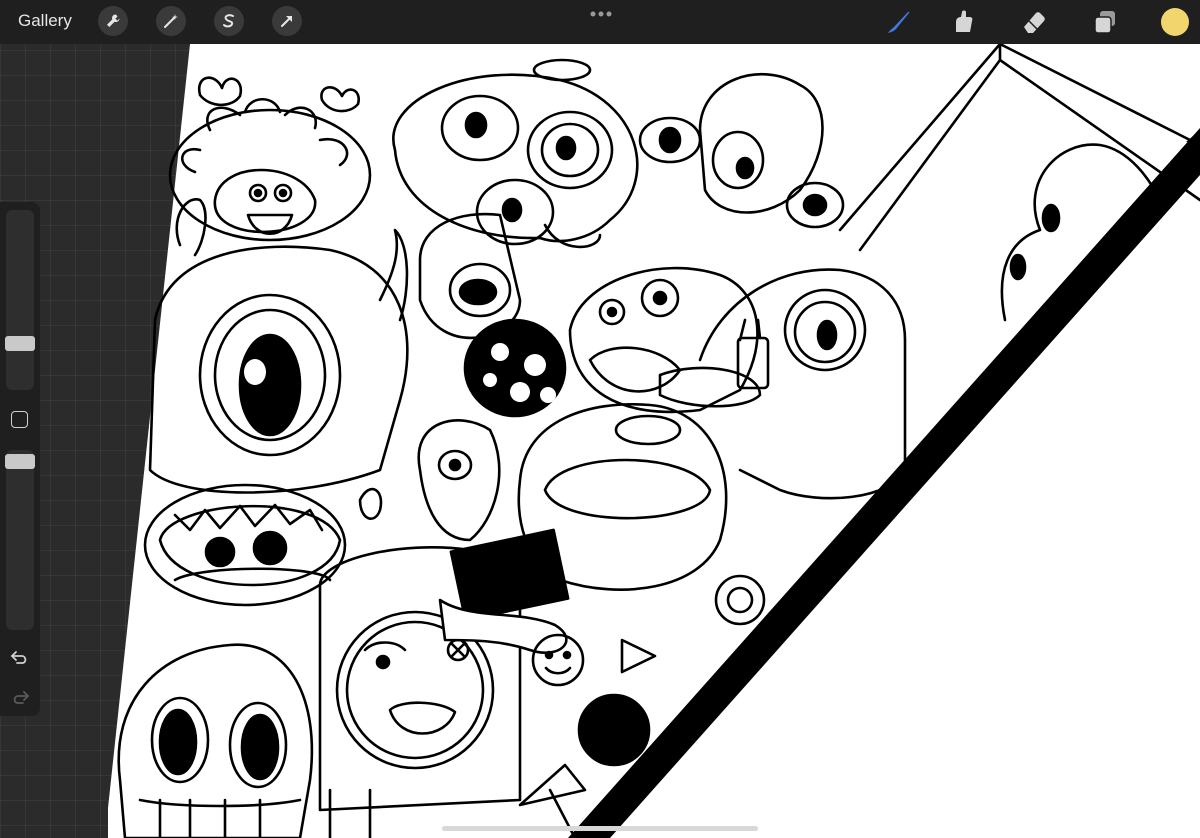 The width and height of the screenshot is (1200, 838). Describe the element at coordinates (1105, 22) in the screenshot. I see `layers-icon` at that location.